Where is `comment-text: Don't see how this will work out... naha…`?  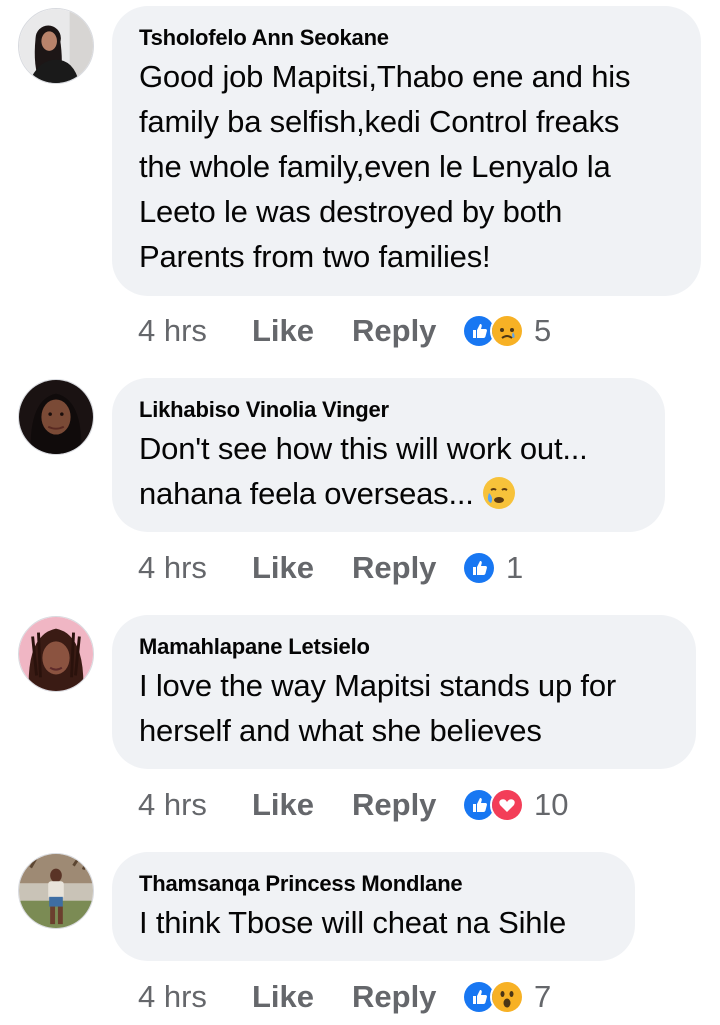
comment-text: Don't see how this will work out... naha… is located at coordinates (363, 471).